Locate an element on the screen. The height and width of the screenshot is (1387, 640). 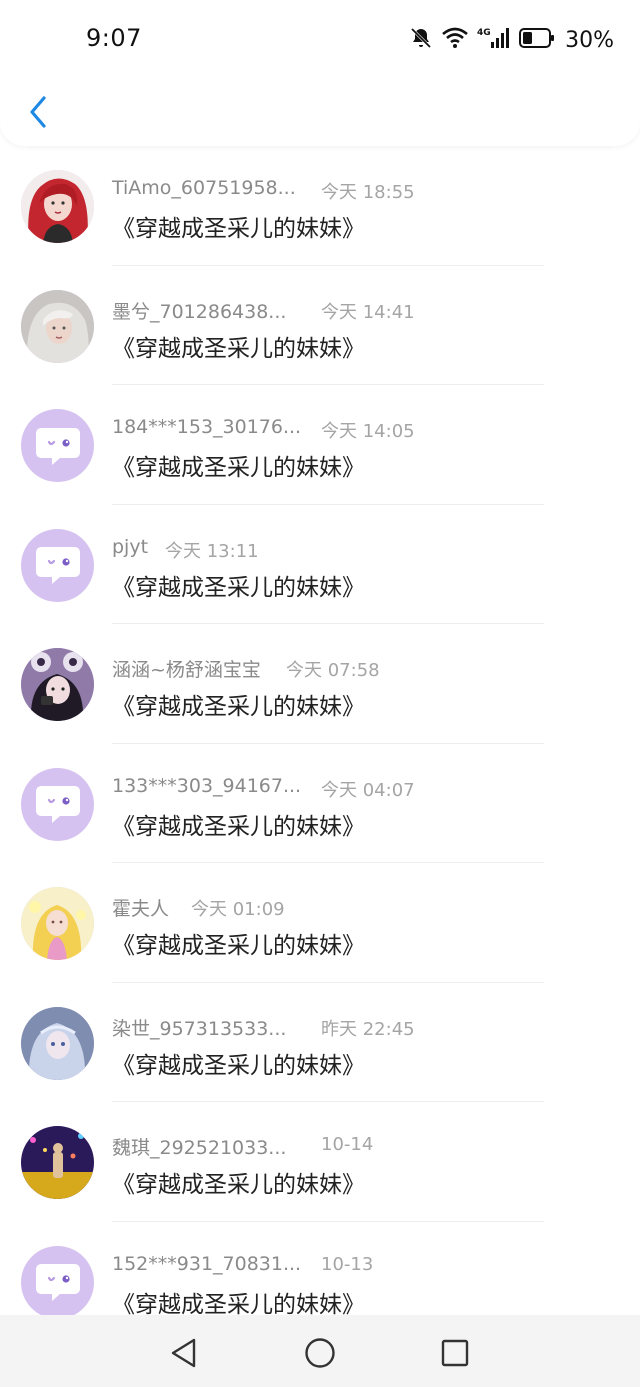
timestamp: 今天 07:58 is located at coordinates (333, 670).